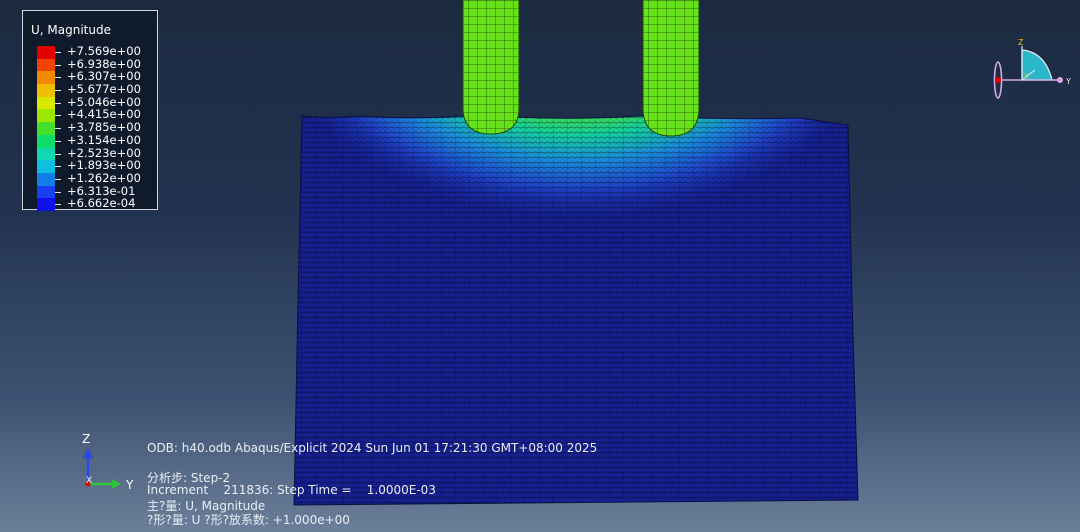  Describe the element at coordinates (1026, 76) in the screenshot. I see `view-x-label: X` at that location.